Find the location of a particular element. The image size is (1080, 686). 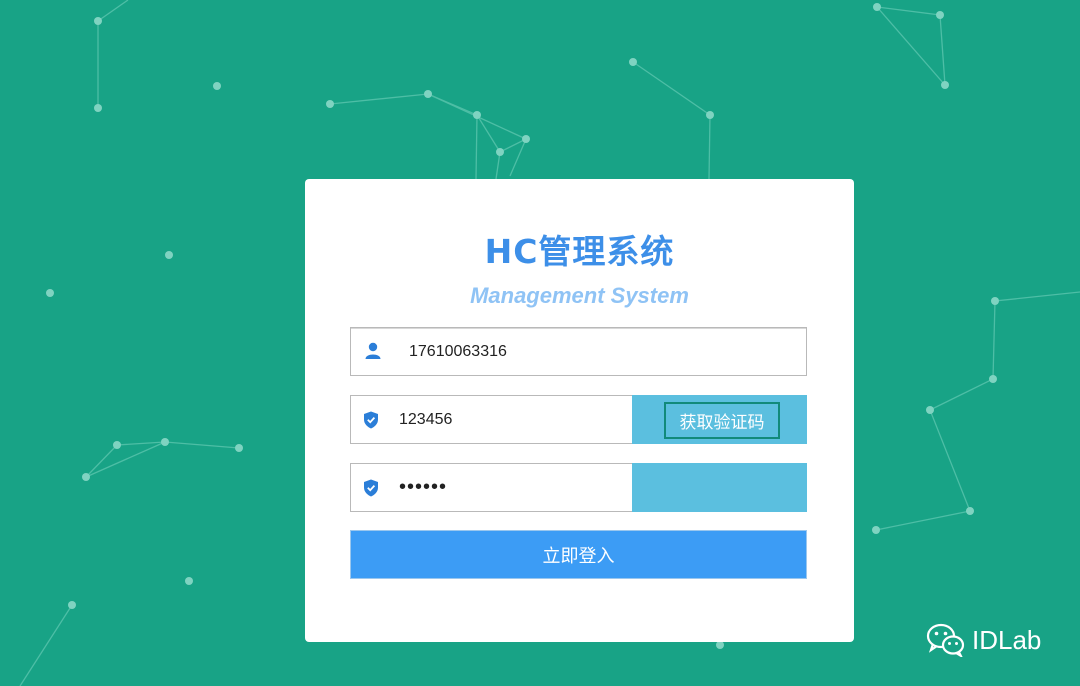

watermark-text: IDLab is located at coordinates (1007, 639).